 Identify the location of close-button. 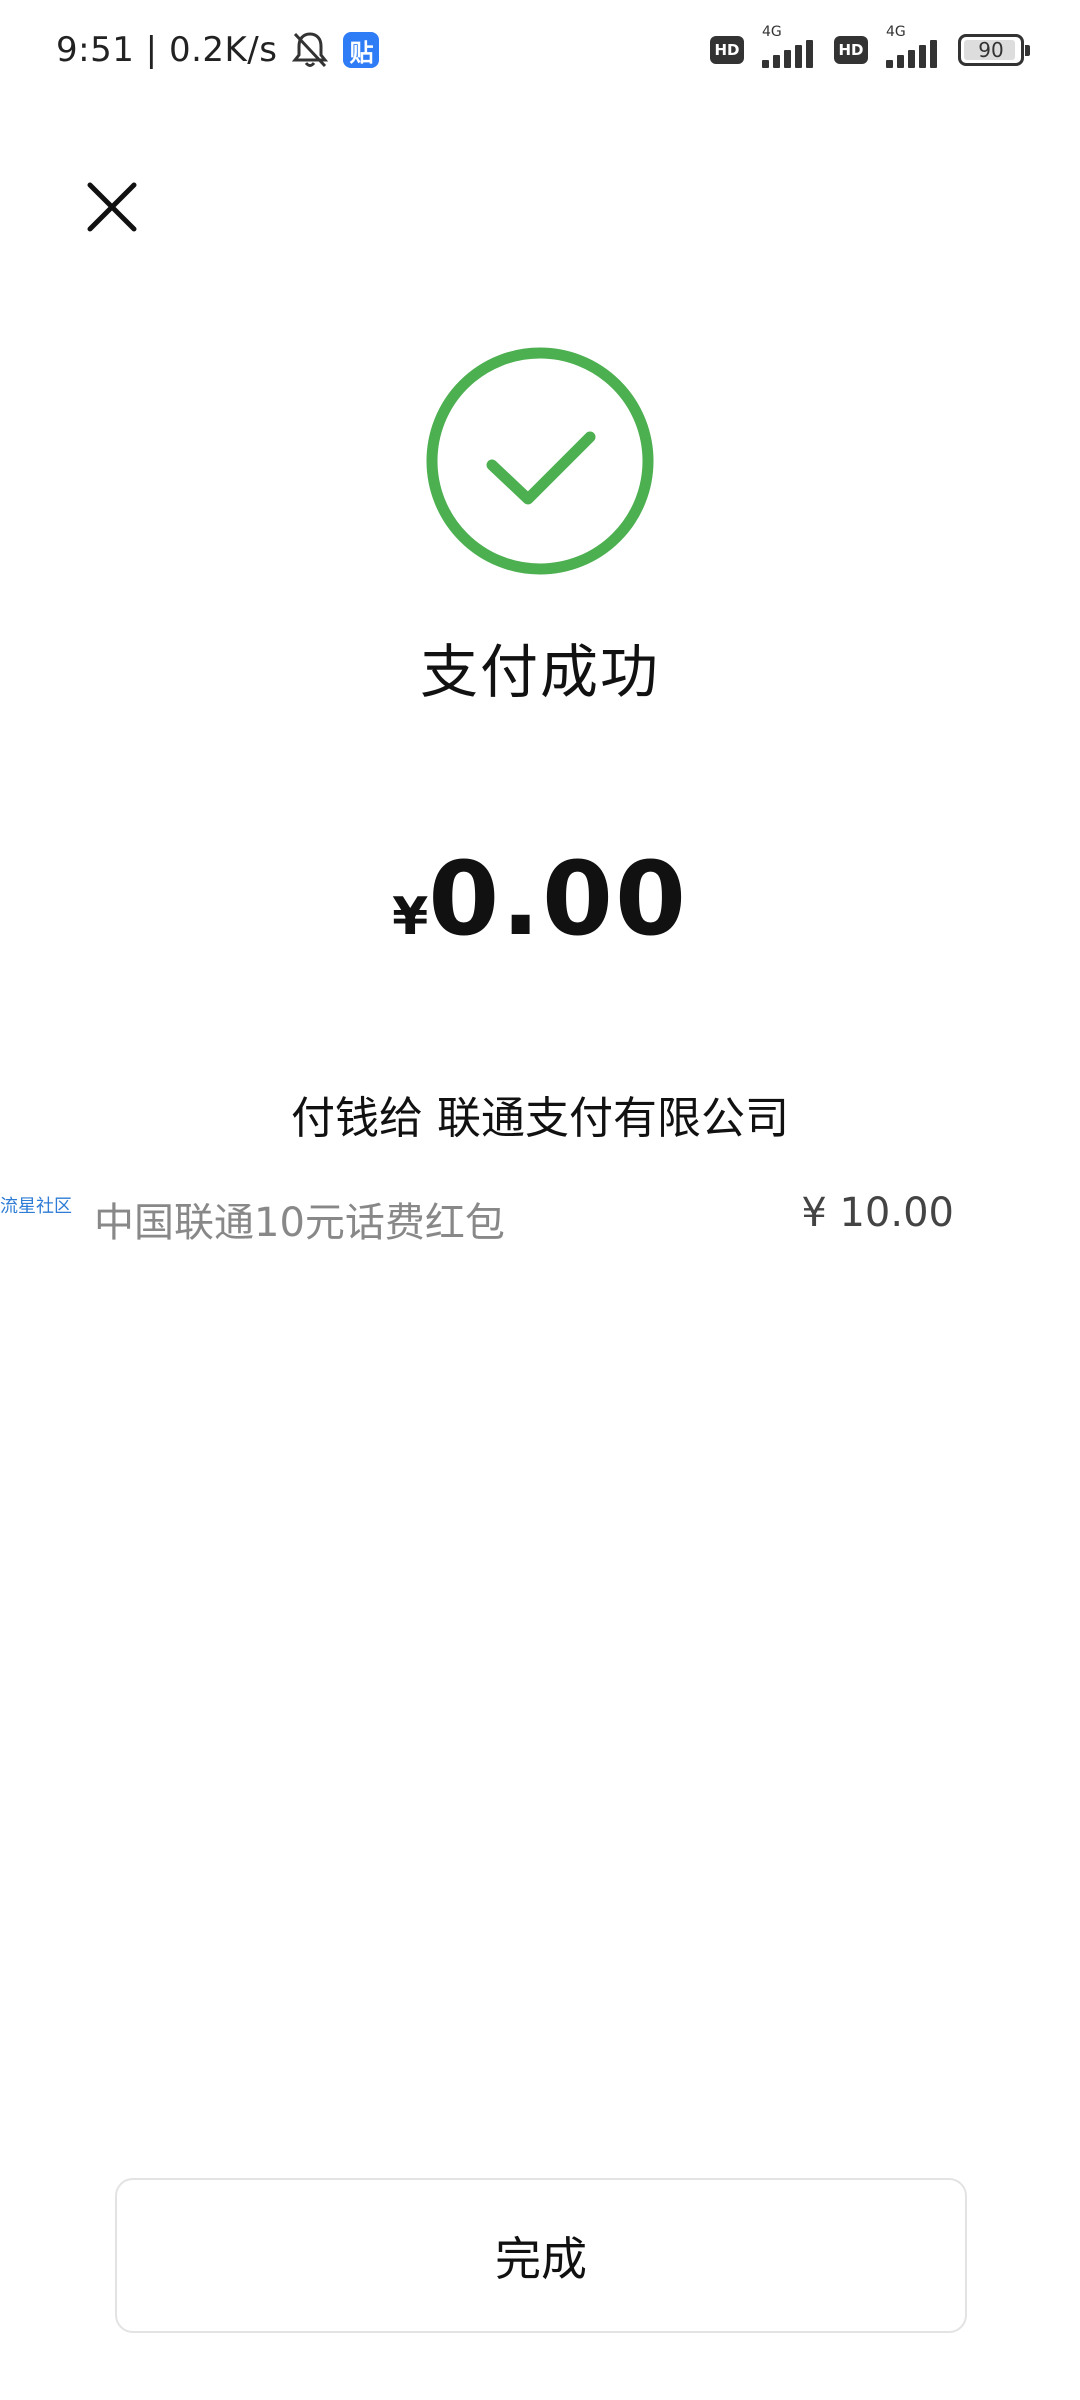
(112, 207).